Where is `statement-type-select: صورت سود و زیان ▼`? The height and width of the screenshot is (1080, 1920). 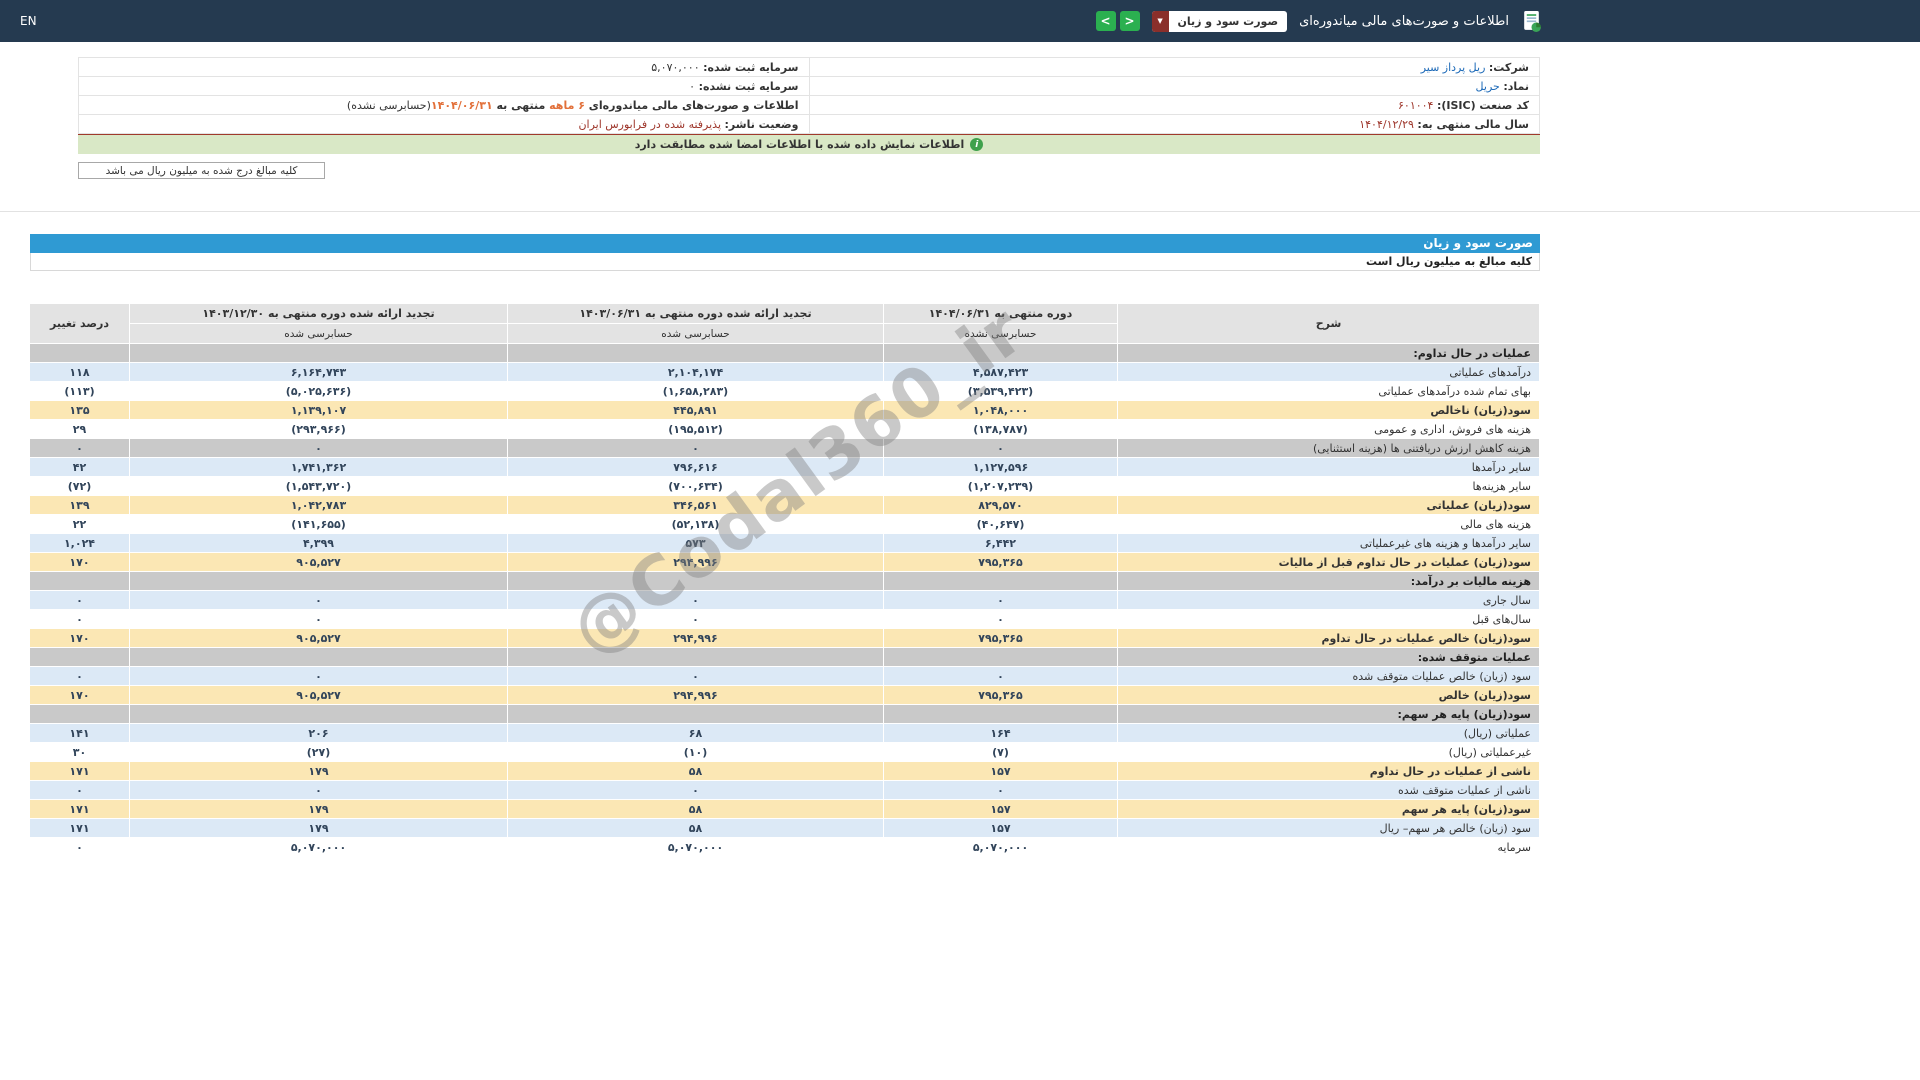 statement-type-select: صورت سود و زیان ▼ is located at coordinates (1219, 21).